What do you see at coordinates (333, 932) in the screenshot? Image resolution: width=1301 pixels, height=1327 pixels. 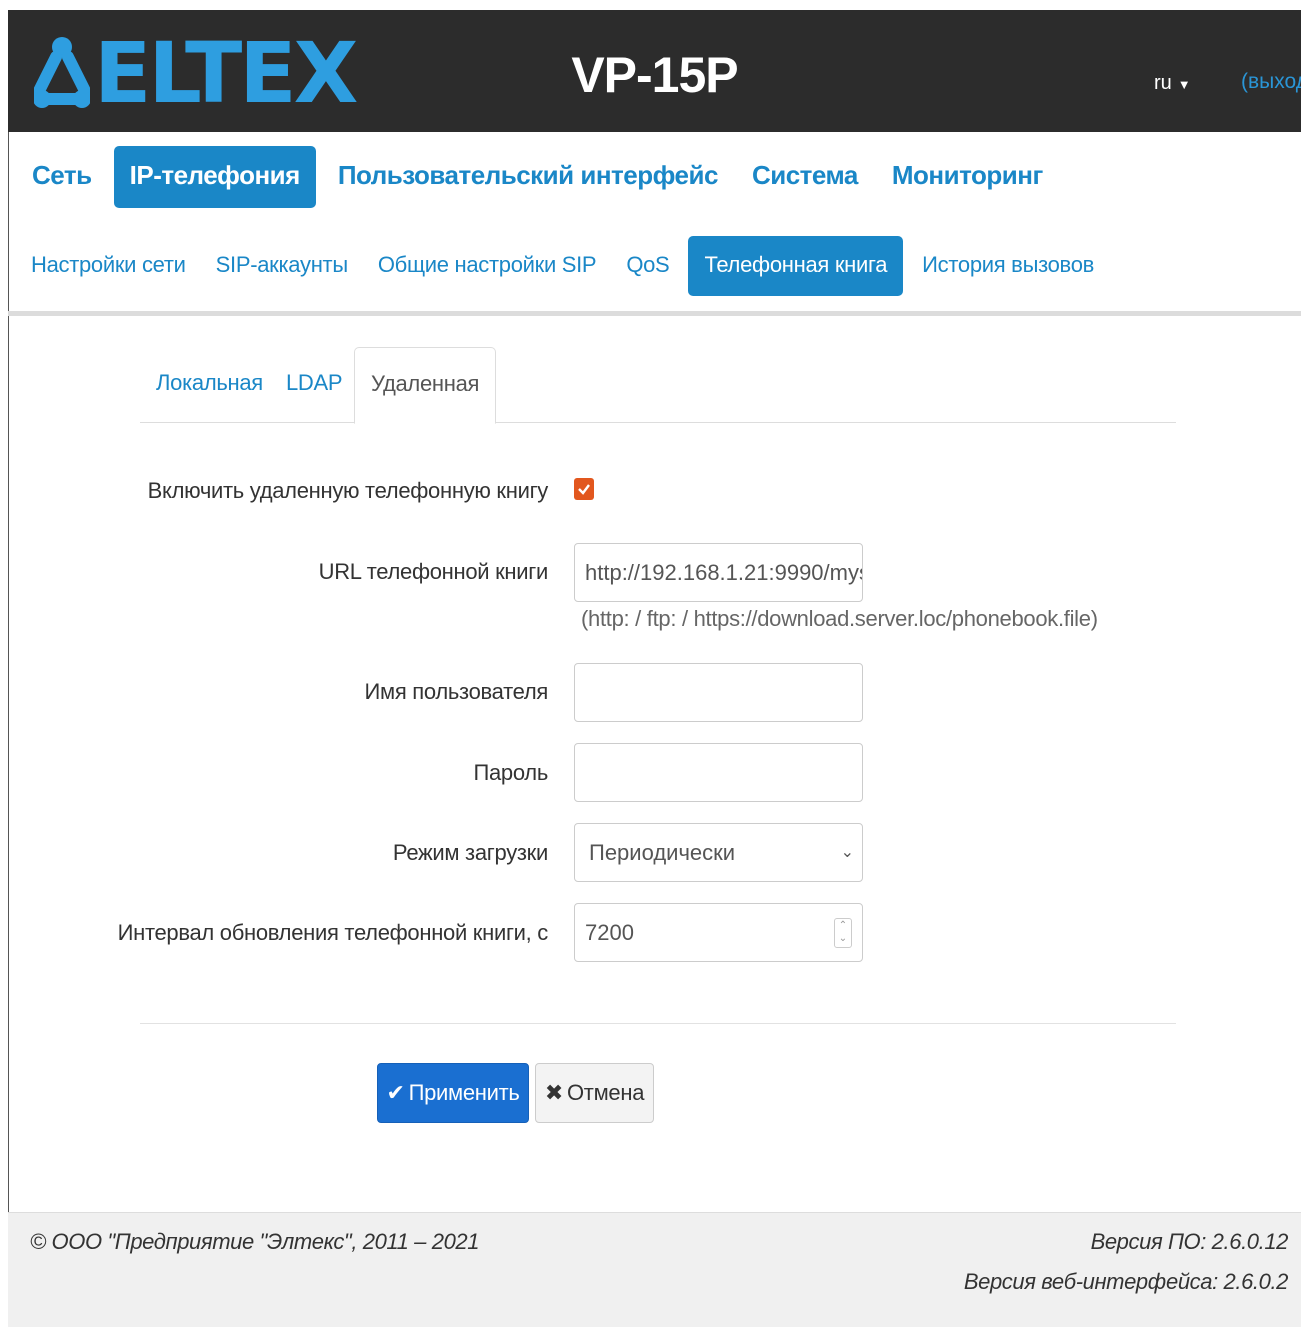 I see `interval-label: Интервал обновления телефонной книги, с` at bounding box center [333, 932].